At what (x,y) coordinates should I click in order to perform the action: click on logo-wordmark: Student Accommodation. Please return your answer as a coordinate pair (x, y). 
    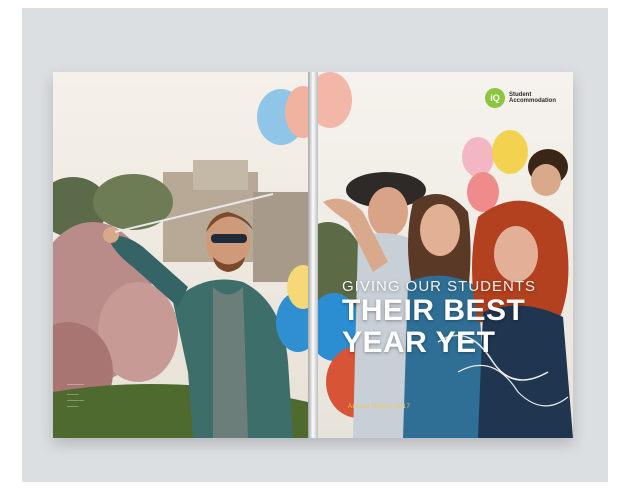
    Looking at the image, I should click on (533, 98).